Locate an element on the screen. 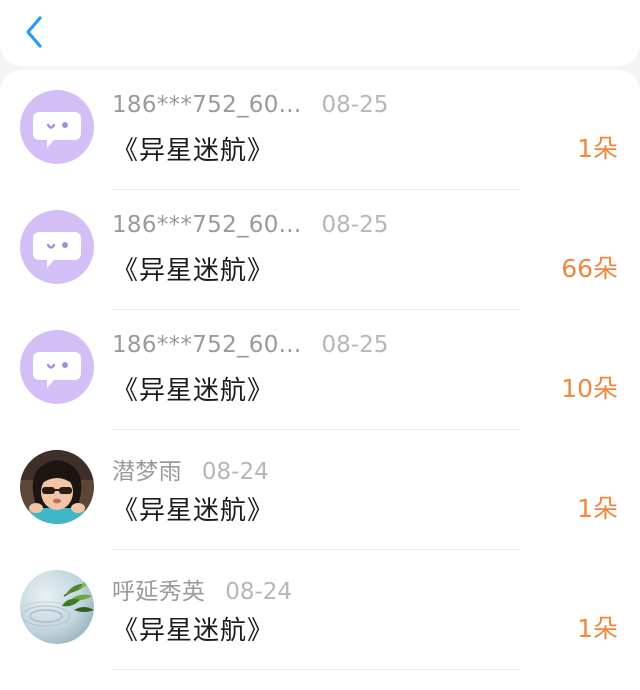  chevron-left-icon is located at coordinates (34, 32).